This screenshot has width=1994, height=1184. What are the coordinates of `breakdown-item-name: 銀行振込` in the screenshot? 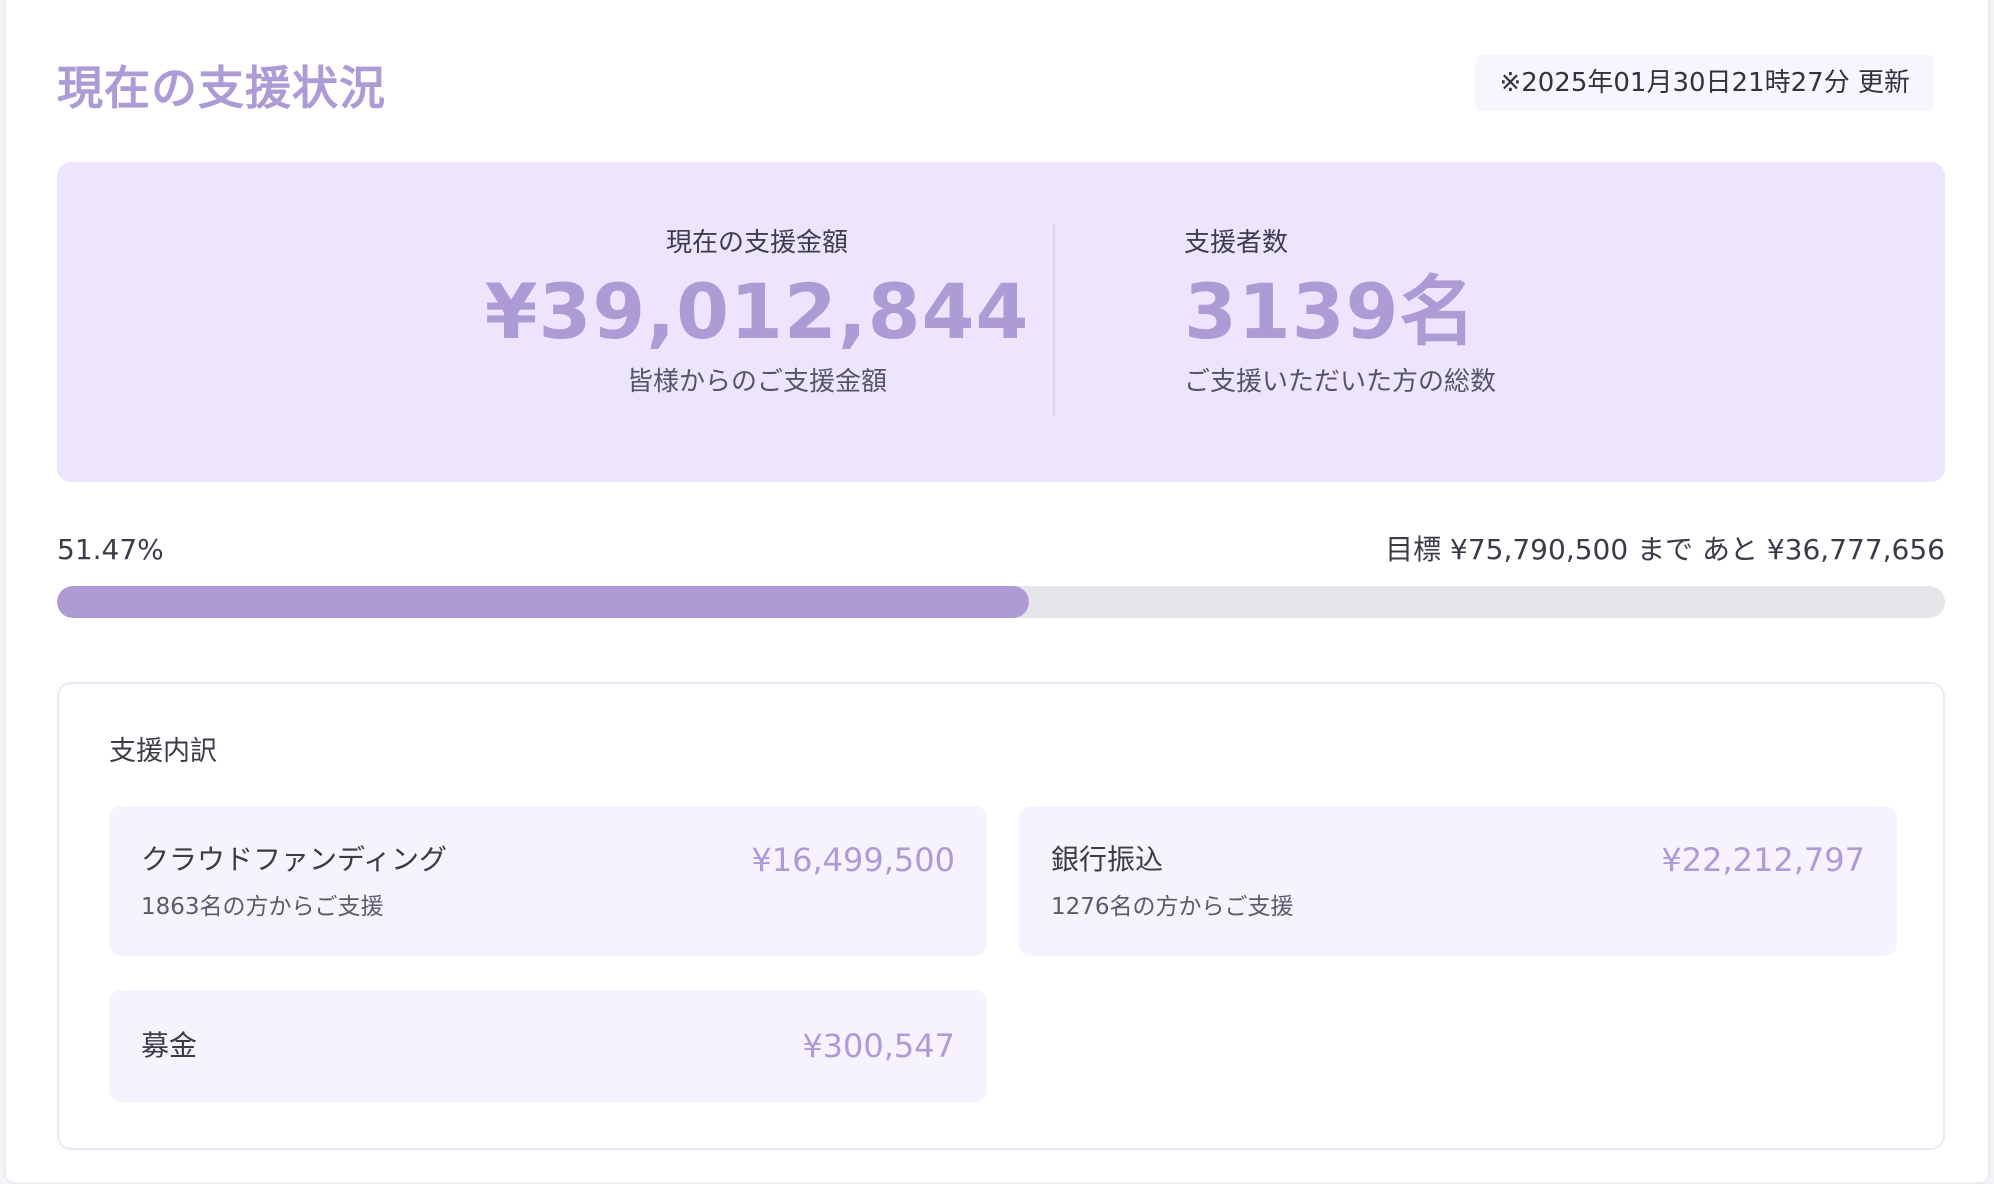 It's located at (1107, 859).